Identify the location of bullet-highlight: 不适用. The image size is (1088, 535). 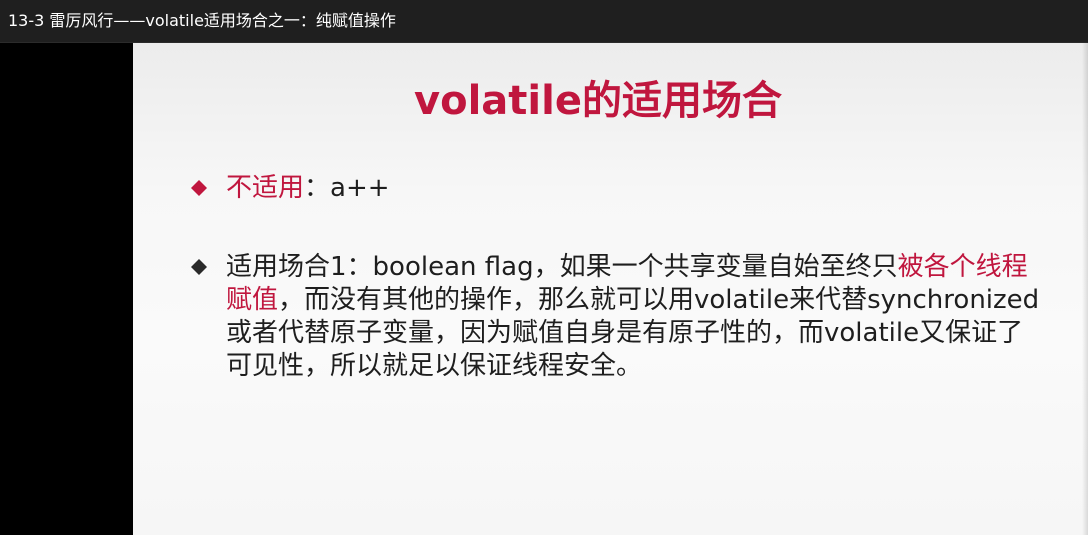
(265, 188).